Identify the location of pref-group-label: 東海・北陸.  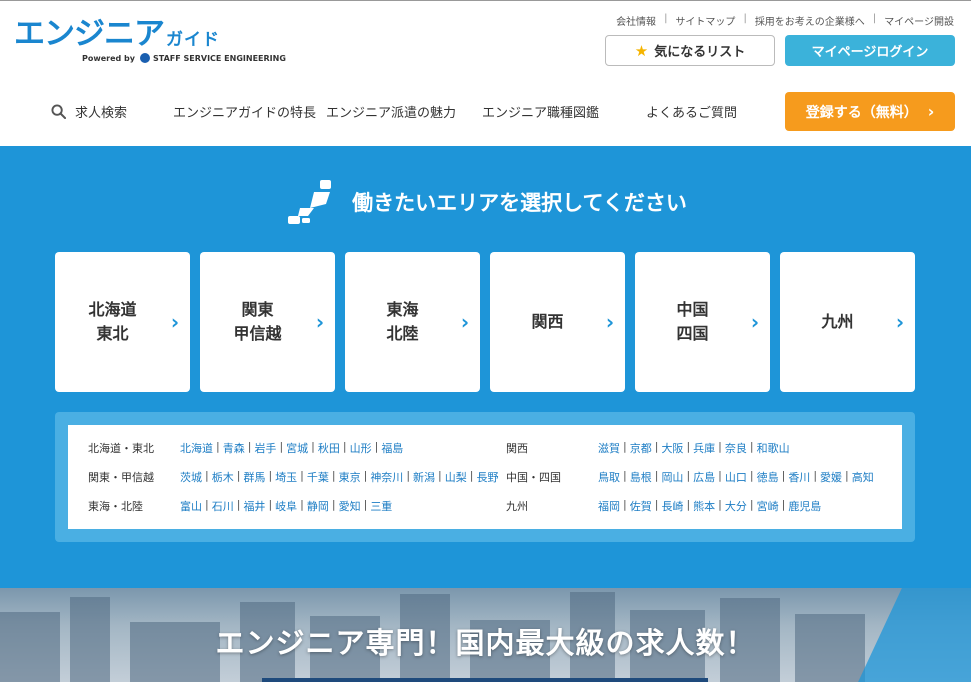
(115, 506).